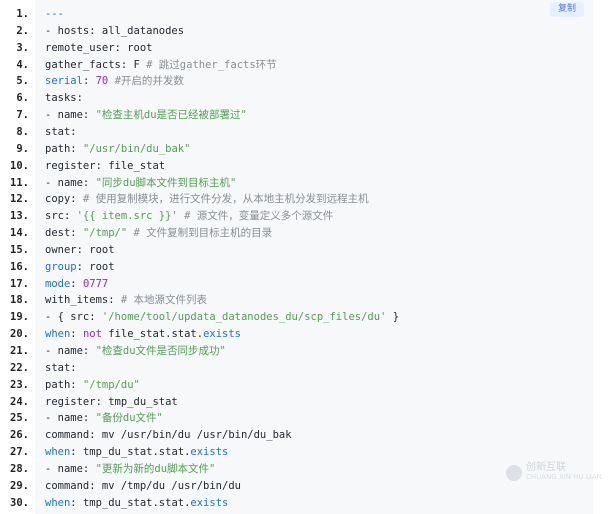  What do you see at coordinates (296, 166) in the screenshot?
I see `code-line: 10. register: file_stat` at bounding box center [296, 166].